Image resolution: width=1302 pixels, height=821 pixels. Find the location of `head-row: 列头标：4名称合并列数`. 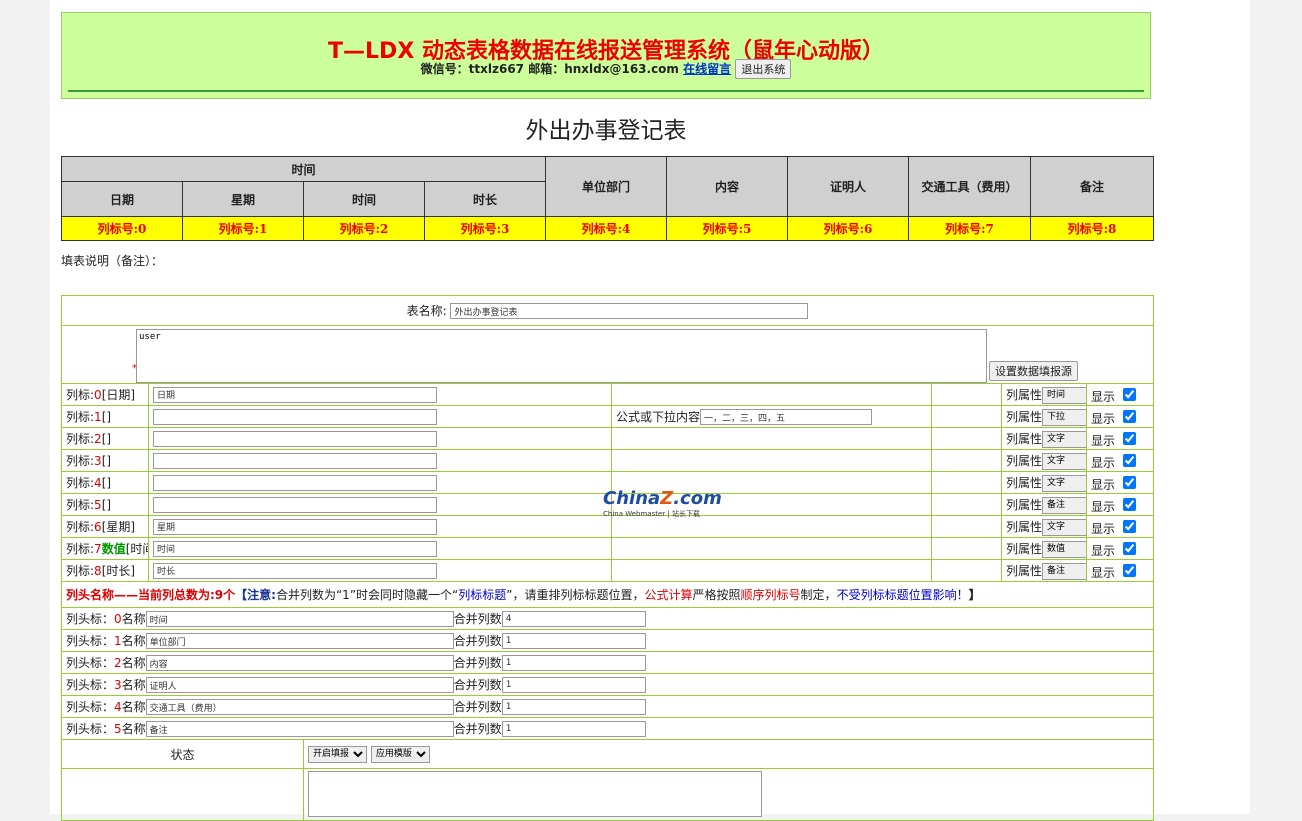

head-row: 列头标：4名称合并列数 is located at coordinates (607, 706).